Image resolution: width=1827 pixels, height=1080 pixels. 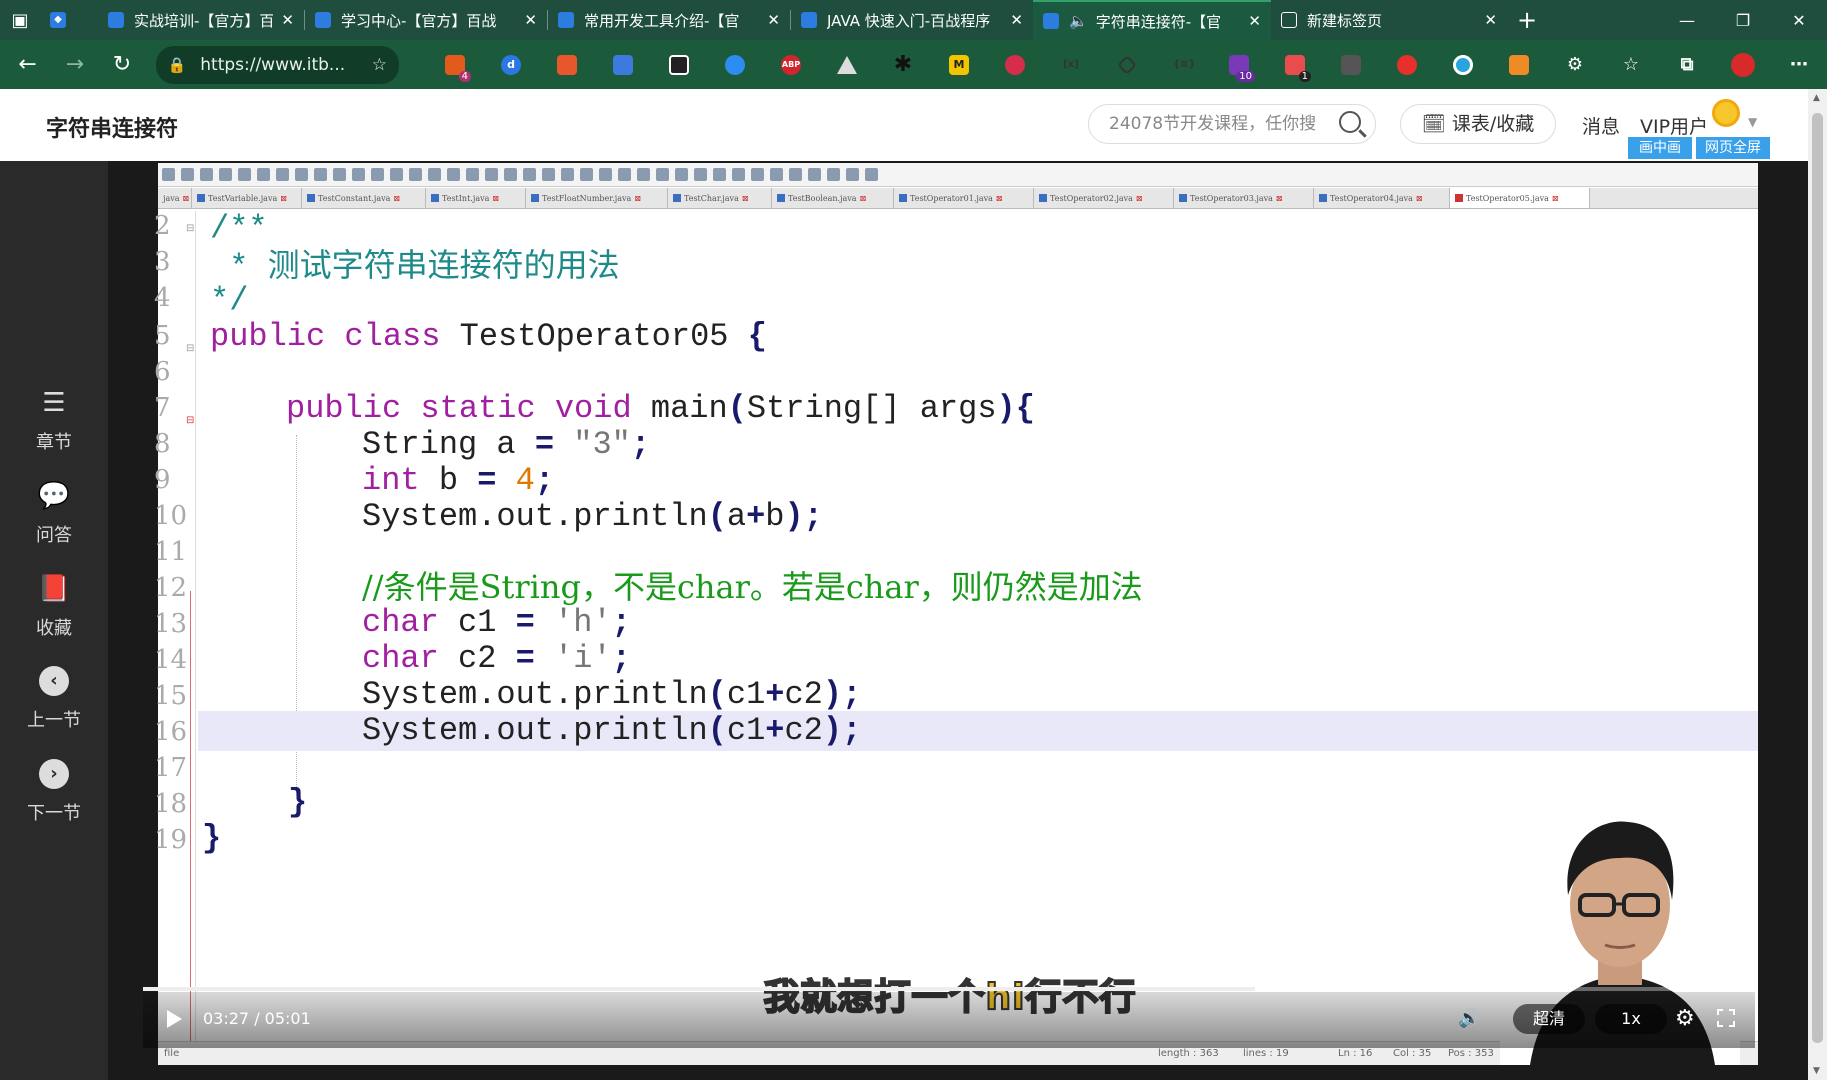 What do you see at coordinates (1469, 1018) in the screenshot?
I see `volume-icon: 🔊` at bounding box center [1469, 1018].